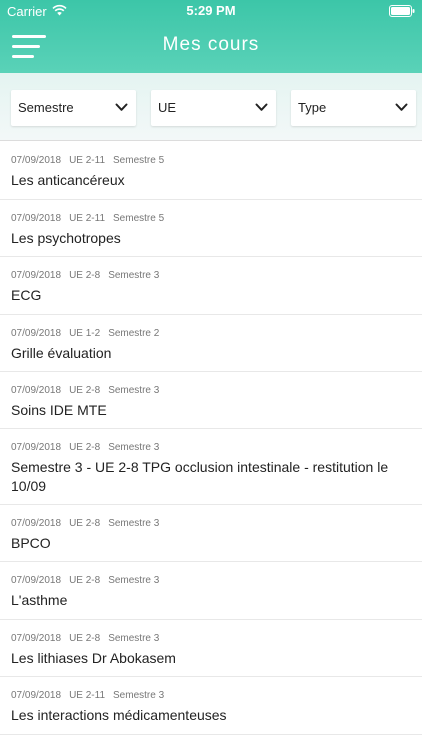 This screenshot has width=422, height=750. I want to click on course-meta: 07/09/2018 UE 2-11 Semestre 3, so click(91, 695).